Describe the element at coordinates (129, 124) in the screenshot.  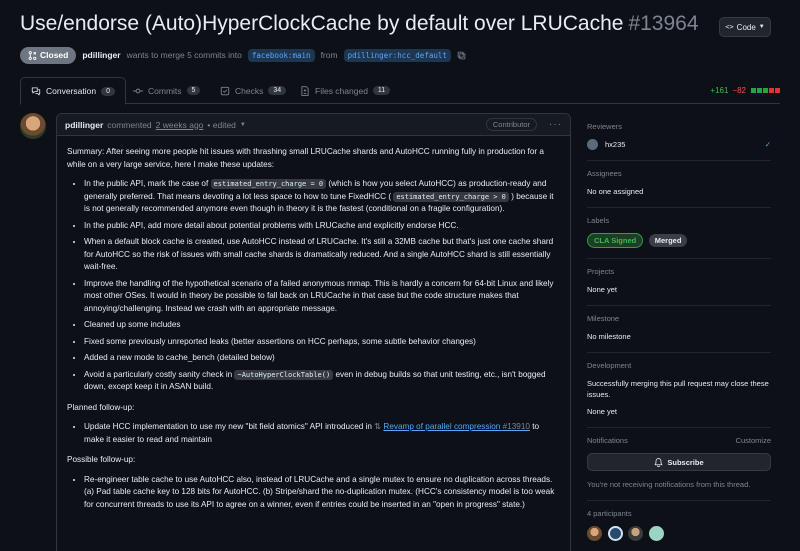
I see `comment-action: commented` at that location.